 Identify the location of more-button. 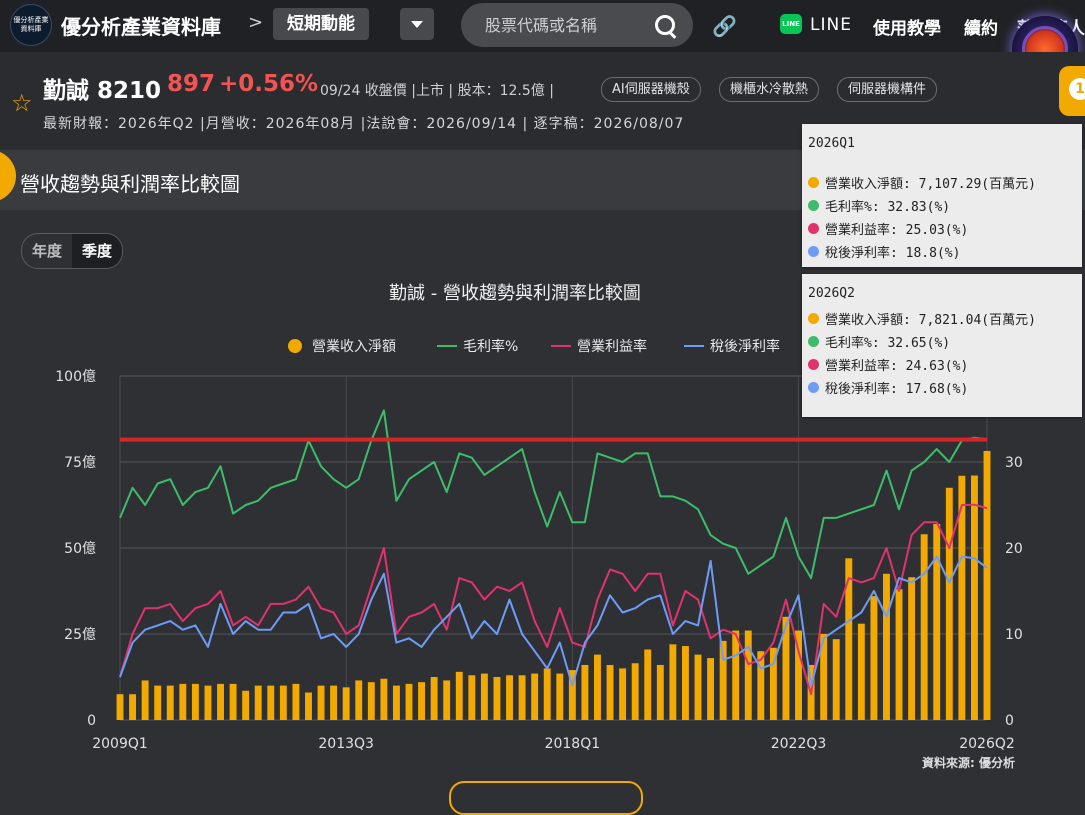
(546, 798).